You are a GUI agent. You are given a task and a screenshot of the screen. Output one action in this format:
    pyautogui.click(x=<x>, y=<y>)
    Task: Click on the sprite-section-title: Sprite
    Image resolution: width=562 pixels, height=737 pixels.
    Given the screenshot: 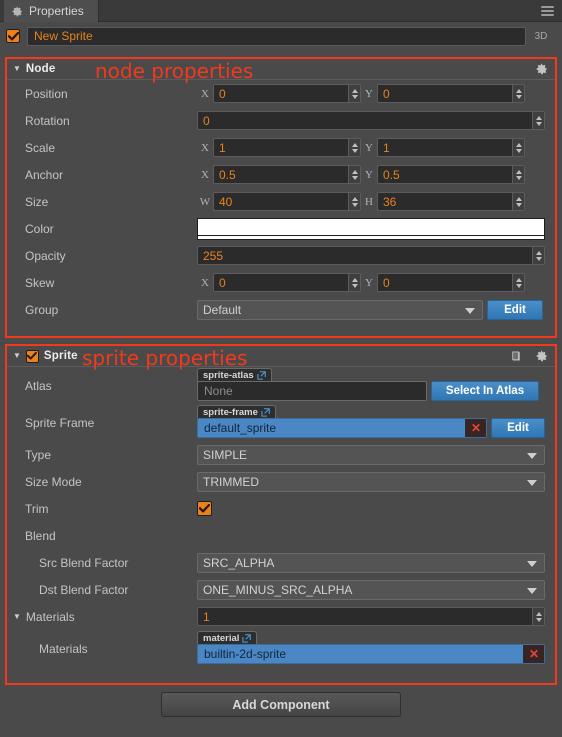 What is the action you would take?
    pyautogui.click(x=60, y=356)
    